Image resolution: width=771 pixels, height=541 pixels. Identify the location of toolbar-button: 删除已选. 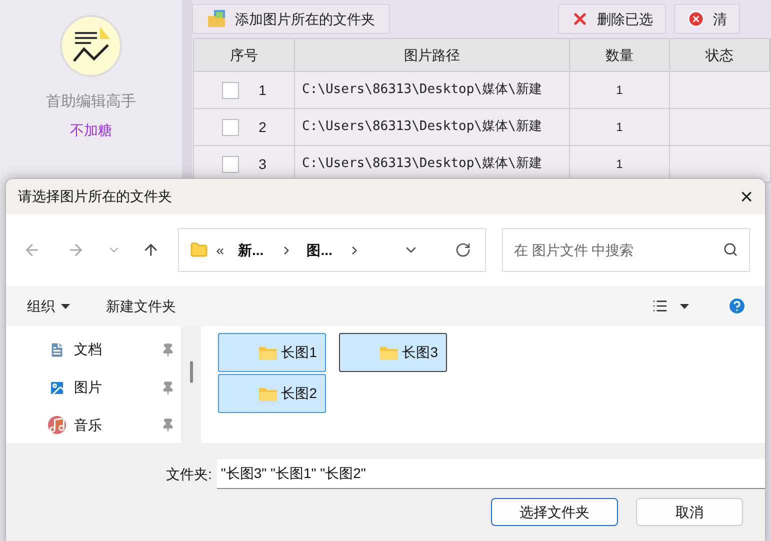
(612, 19).